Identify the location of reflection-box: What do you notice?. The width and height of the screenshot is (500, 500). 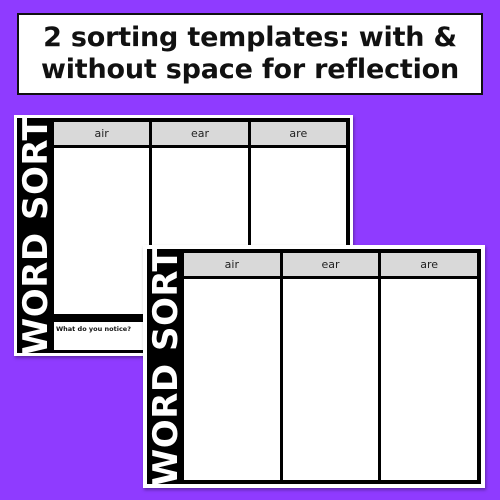
(100, 336).